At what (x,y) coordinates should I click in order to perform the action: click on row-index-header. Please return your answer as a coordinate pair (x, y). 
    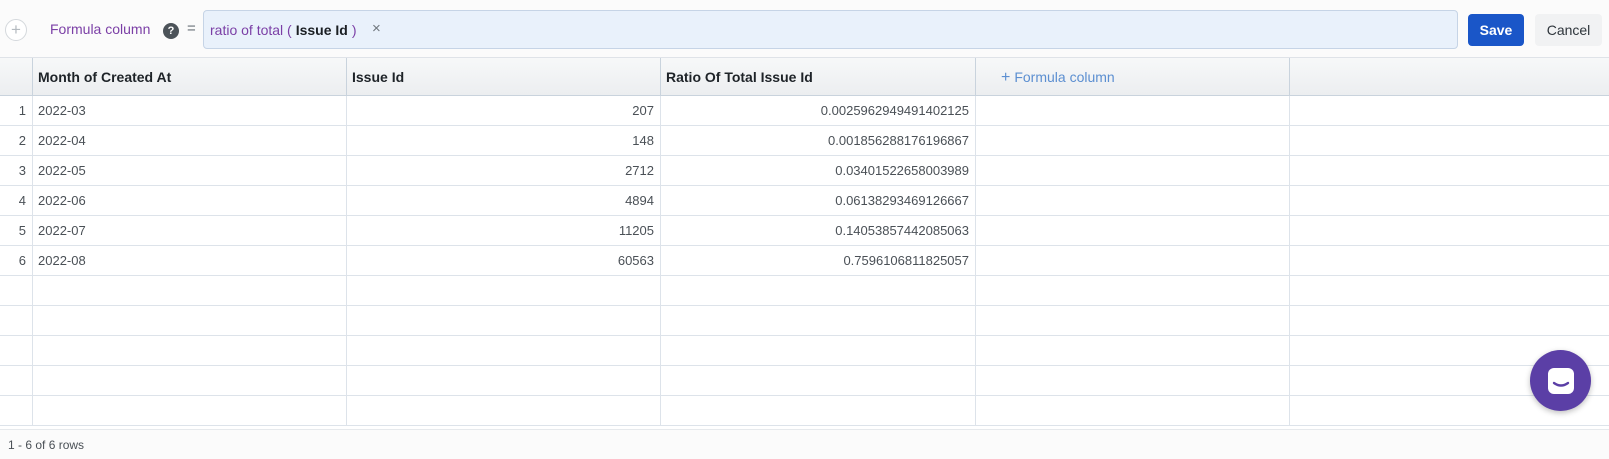
    Looking at the image, I should click on (16, 77).